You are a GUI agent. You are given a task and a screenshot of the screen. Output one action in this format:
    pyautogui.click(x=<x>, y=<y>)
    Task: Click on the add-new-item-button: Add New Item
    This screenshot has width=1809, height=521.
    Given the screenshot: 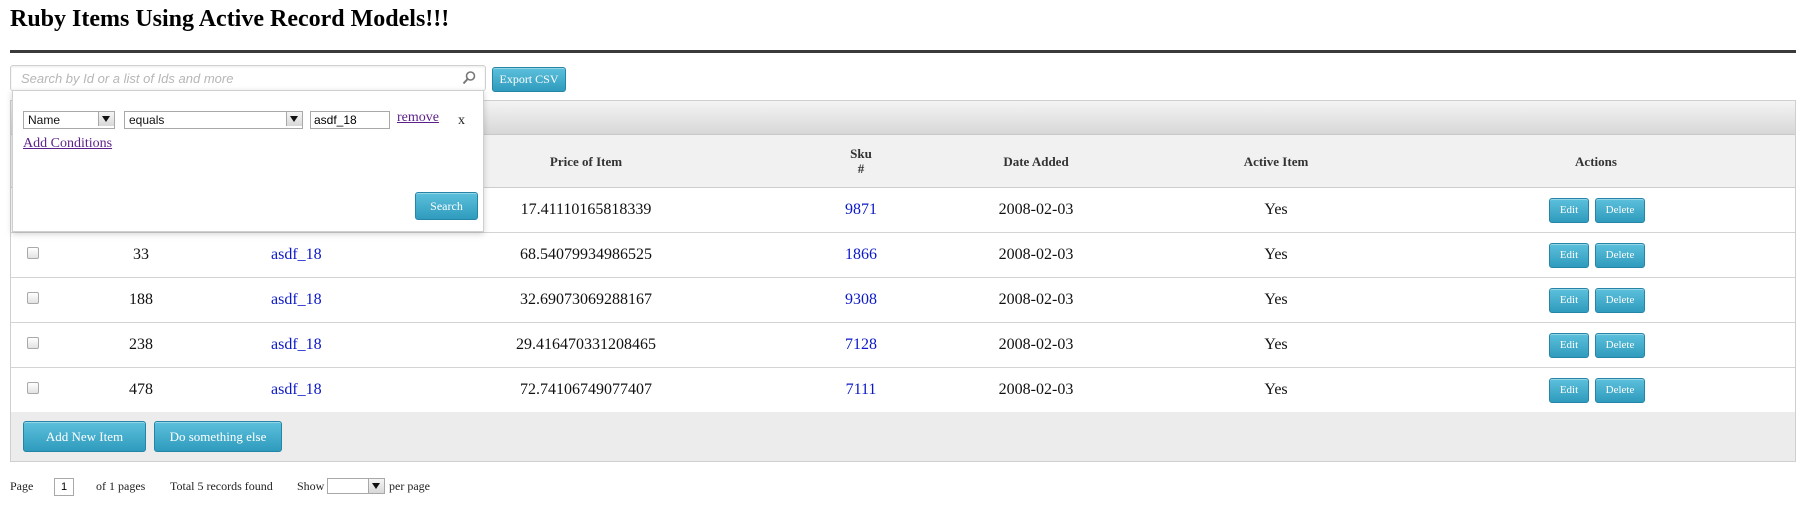 What is the action you would take?
    pyautogui.click(x=84, y=436)
    